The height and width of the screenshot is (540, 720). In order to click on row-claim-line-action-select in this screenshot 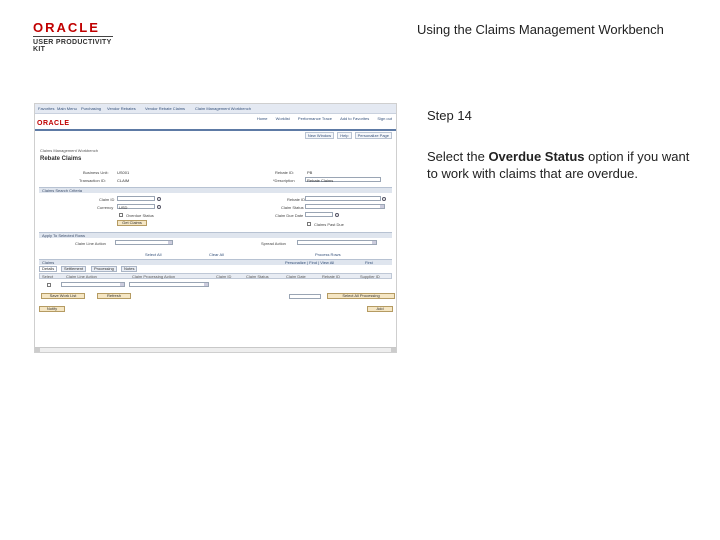, I will do `click(93, 284)`.